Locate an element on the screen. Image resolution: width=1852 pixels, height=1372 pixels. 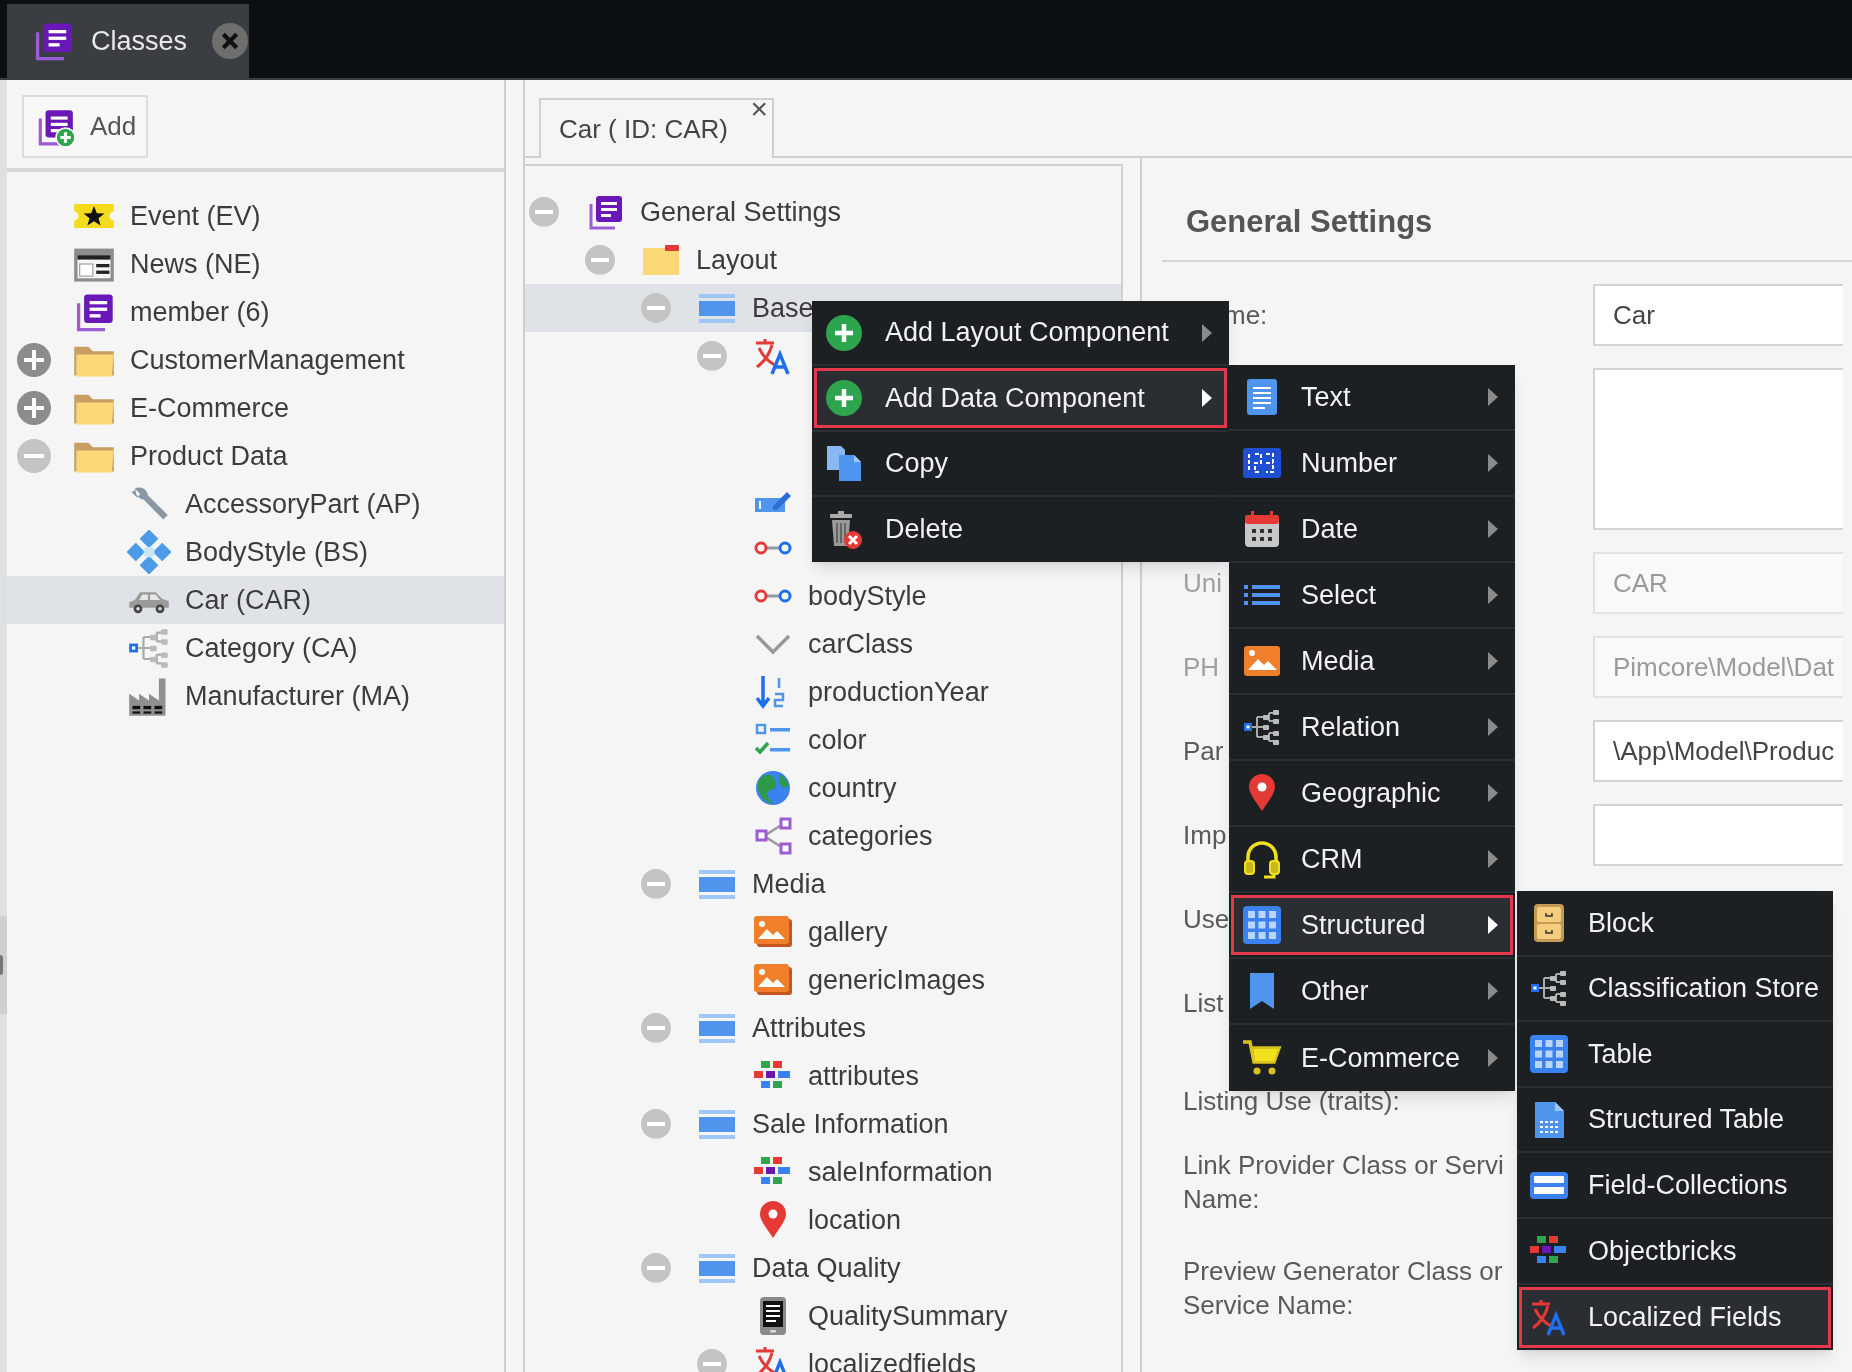
tree-label: categories is located at coordinates (870, 836).